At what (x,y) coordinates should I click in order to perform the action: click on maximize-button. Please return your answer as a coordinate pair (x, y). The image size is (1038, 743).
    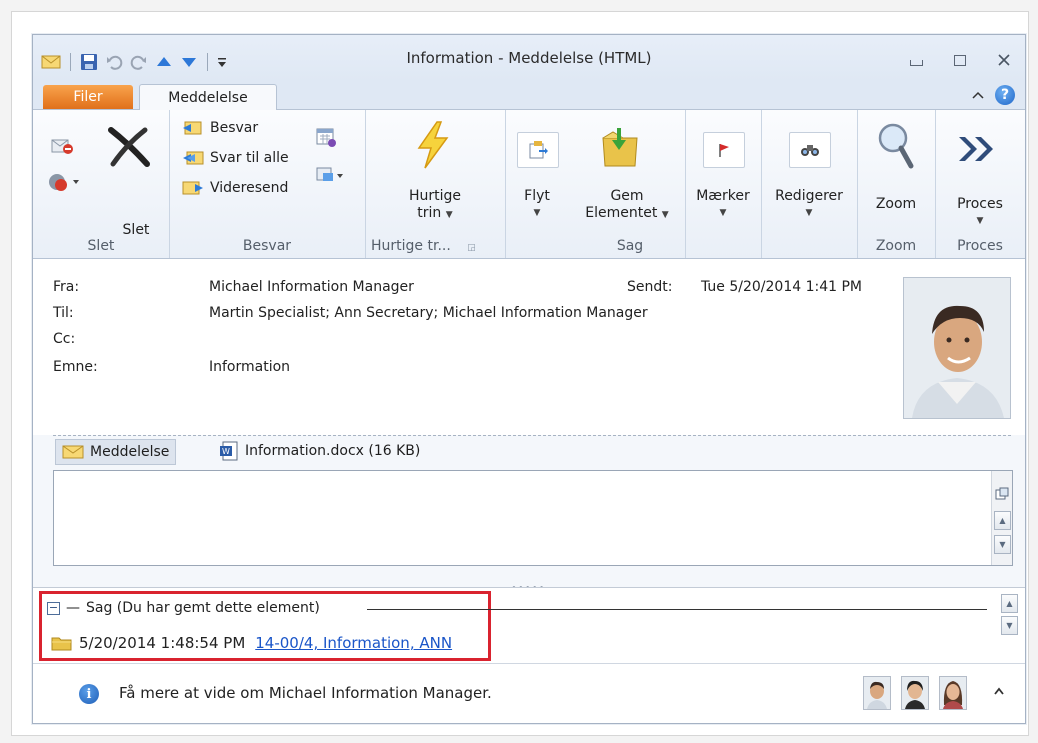
    Looking at the image, I should click on (960, 60).